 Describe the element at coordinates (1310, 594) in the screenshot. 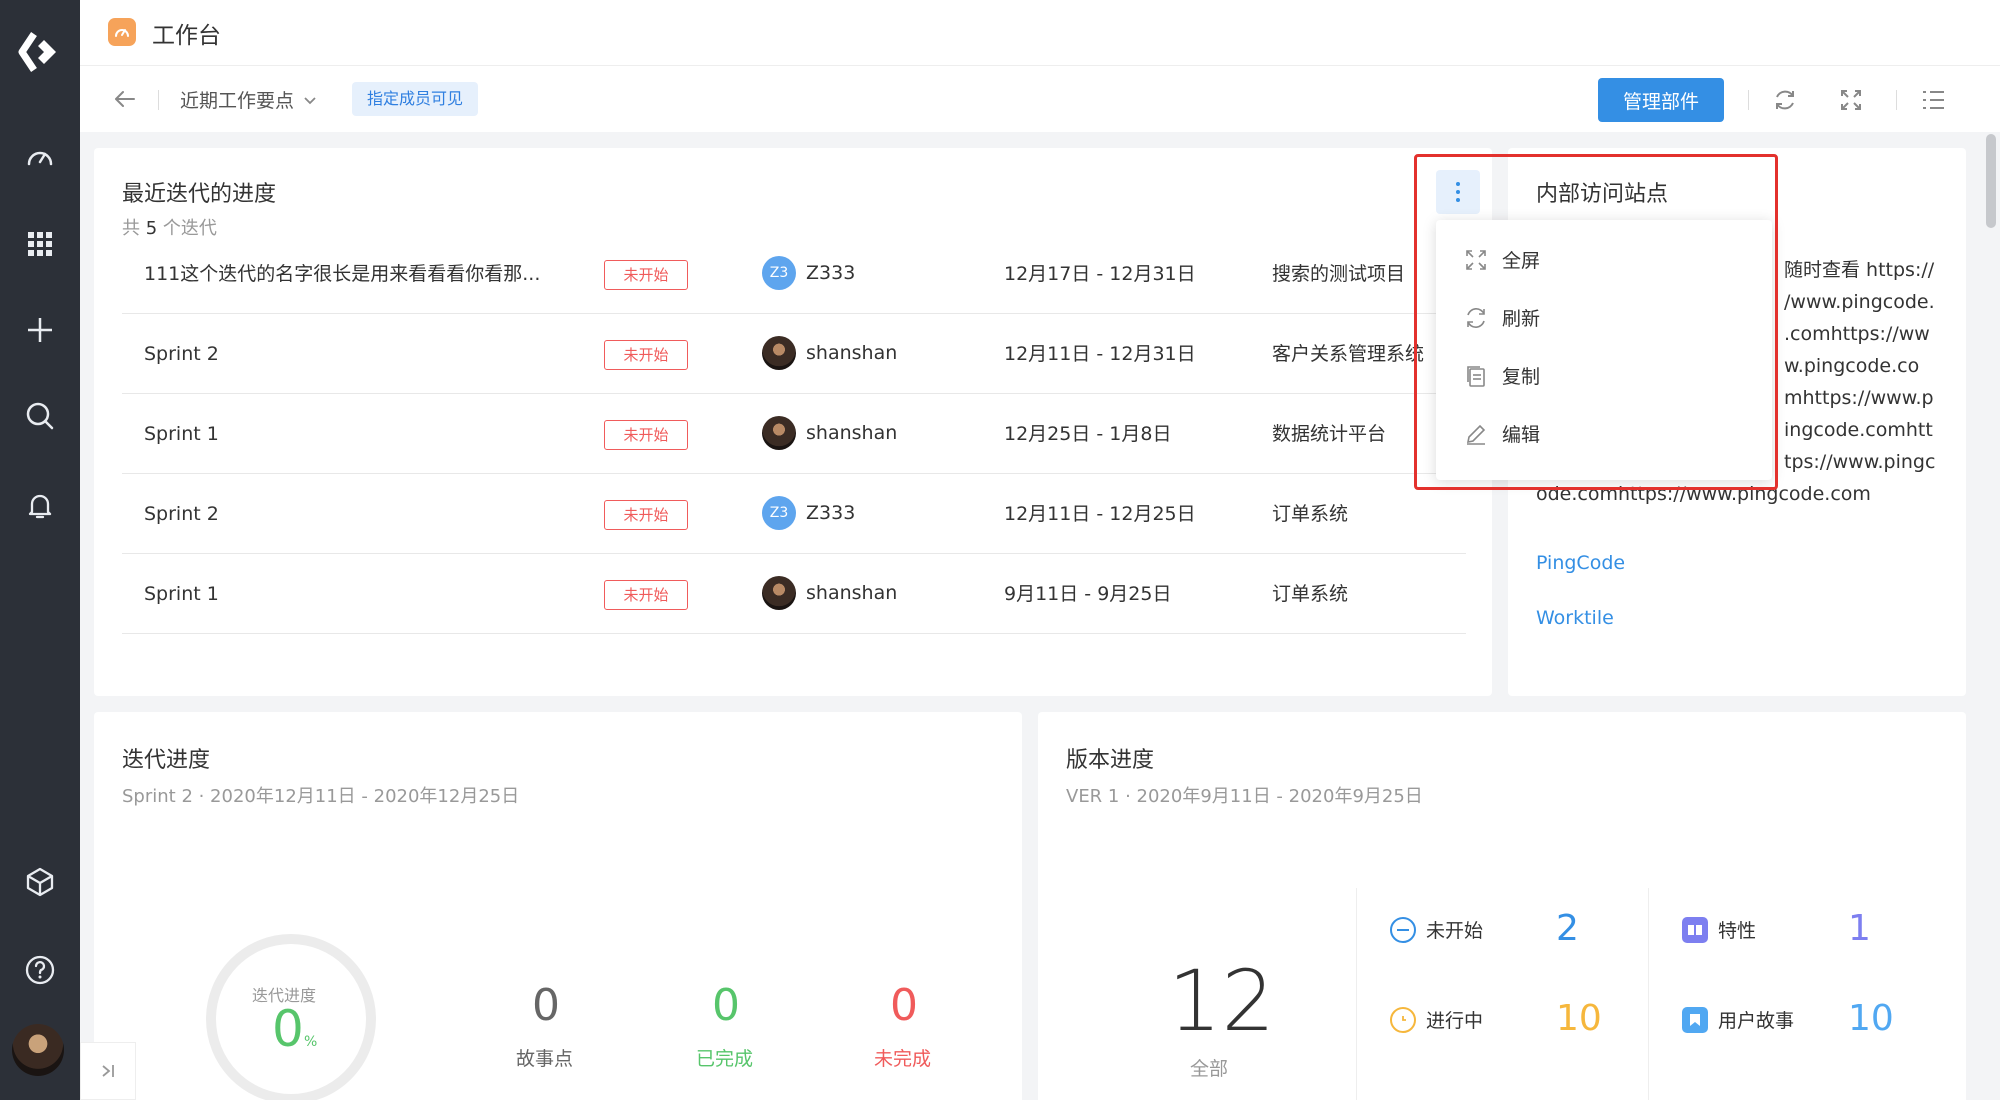

I see `project-name: 订单系统` at that location.